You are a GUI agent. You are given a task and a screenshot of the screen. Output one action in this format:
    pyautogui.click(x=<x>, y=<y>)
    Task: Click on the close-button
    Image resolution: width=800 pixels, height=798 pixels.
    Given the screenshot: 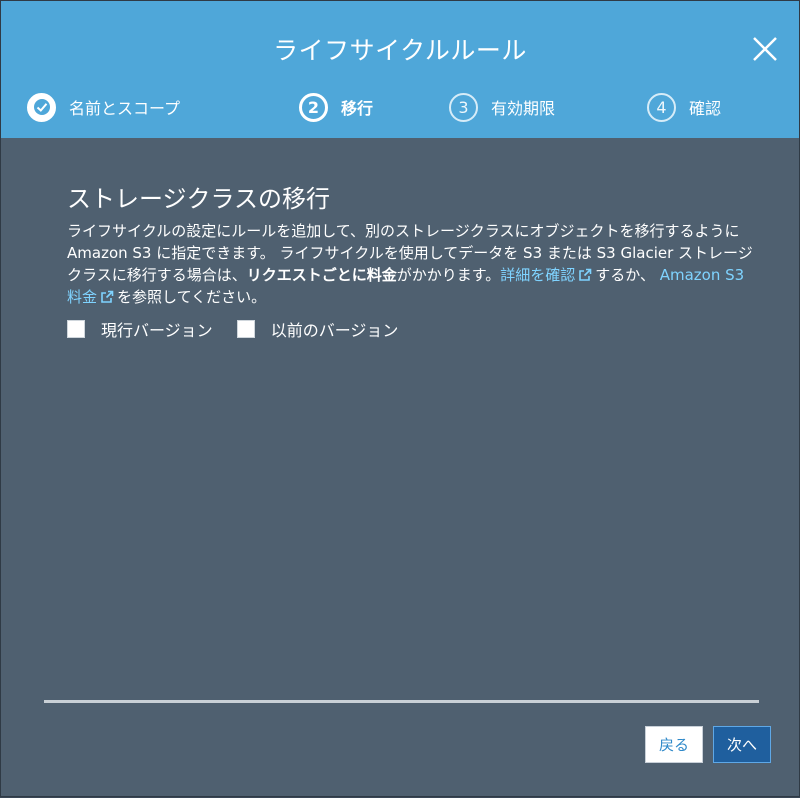 What is the action you would take?
    pyautogui.click(x=765, y=49)
    